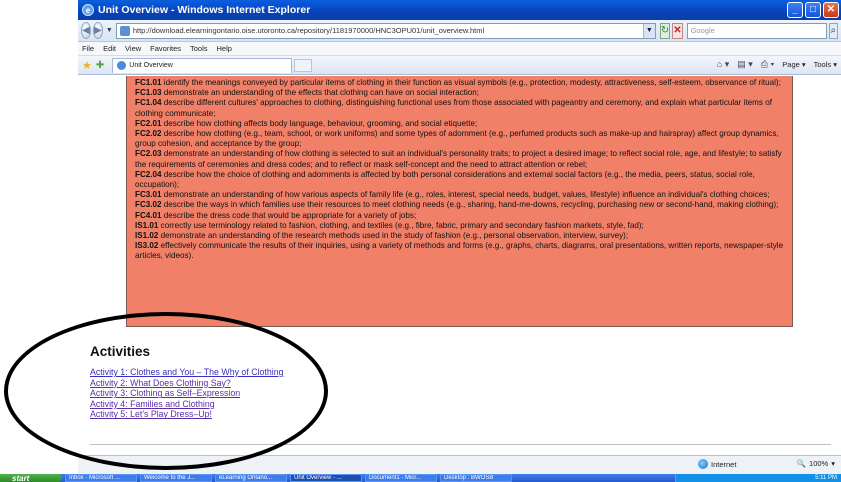  Describe the element at coordinates (825, 64) in the screenshot. I see `tools-menu: Tools ▾` at that location.